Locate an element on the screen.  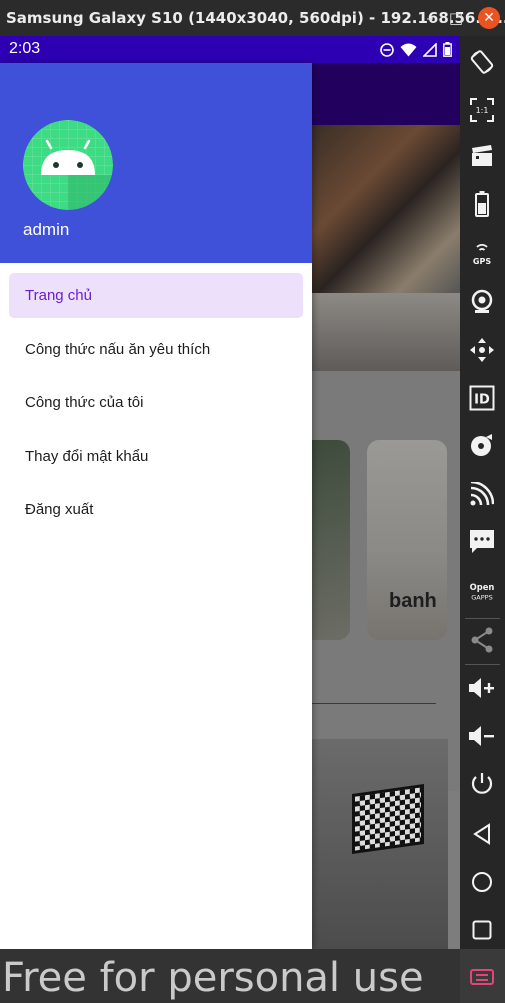
bottom-bar: Free for personal use is located at coordinates (230, 976).